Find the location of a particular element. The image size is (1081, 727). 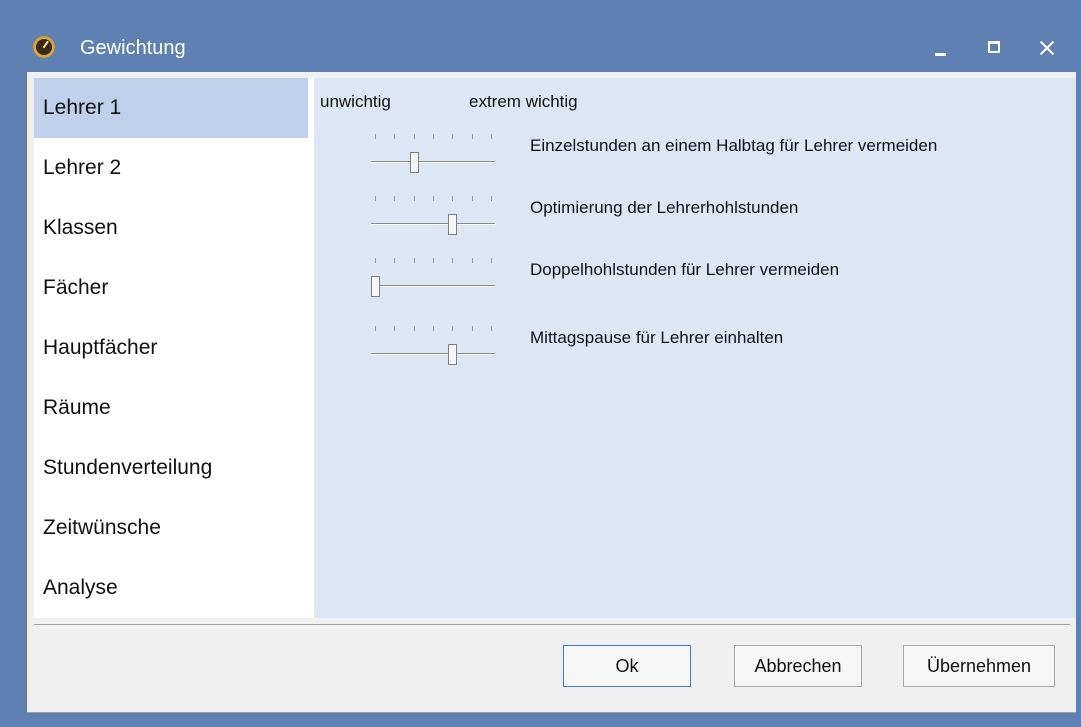

sidebar-item-hauptfaecher: Hauptfächer is located at coordinates (171, 348).